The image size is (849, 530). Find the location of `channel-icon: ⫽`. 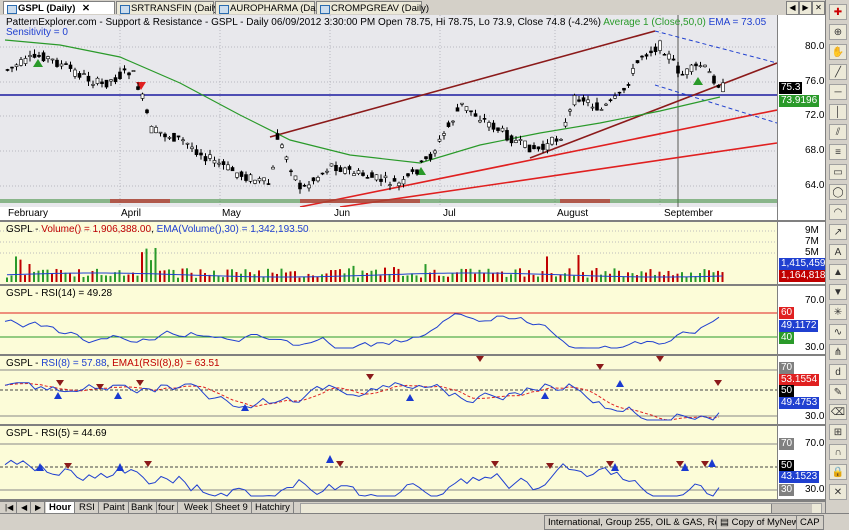

channel-icon: ⫽ is located at coordinates (838, 132).